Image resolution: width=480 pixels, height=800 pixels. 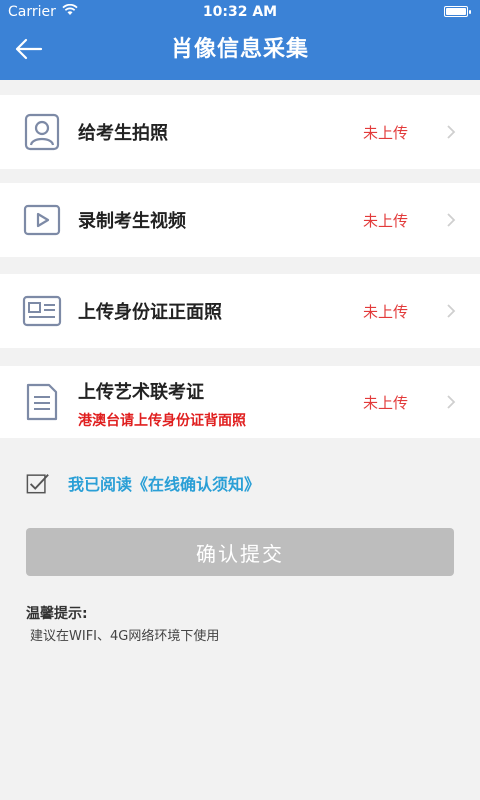 I want to click on document-icon, so click(x=42, y=402).